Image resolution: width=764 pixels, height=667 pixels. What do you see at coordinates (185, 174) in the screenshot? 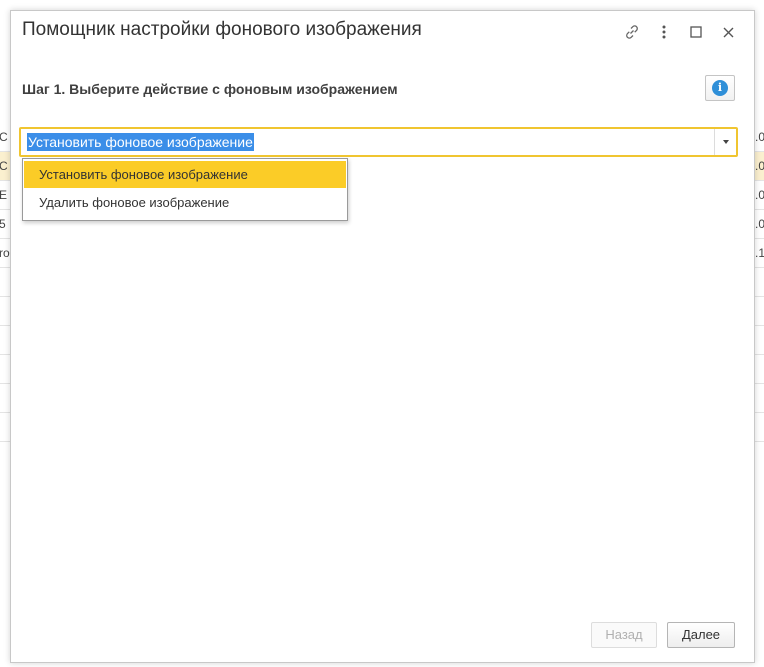
I see `dropdown-option-set-background: Установить фоновое изображение` at bounding box center [185, 174].